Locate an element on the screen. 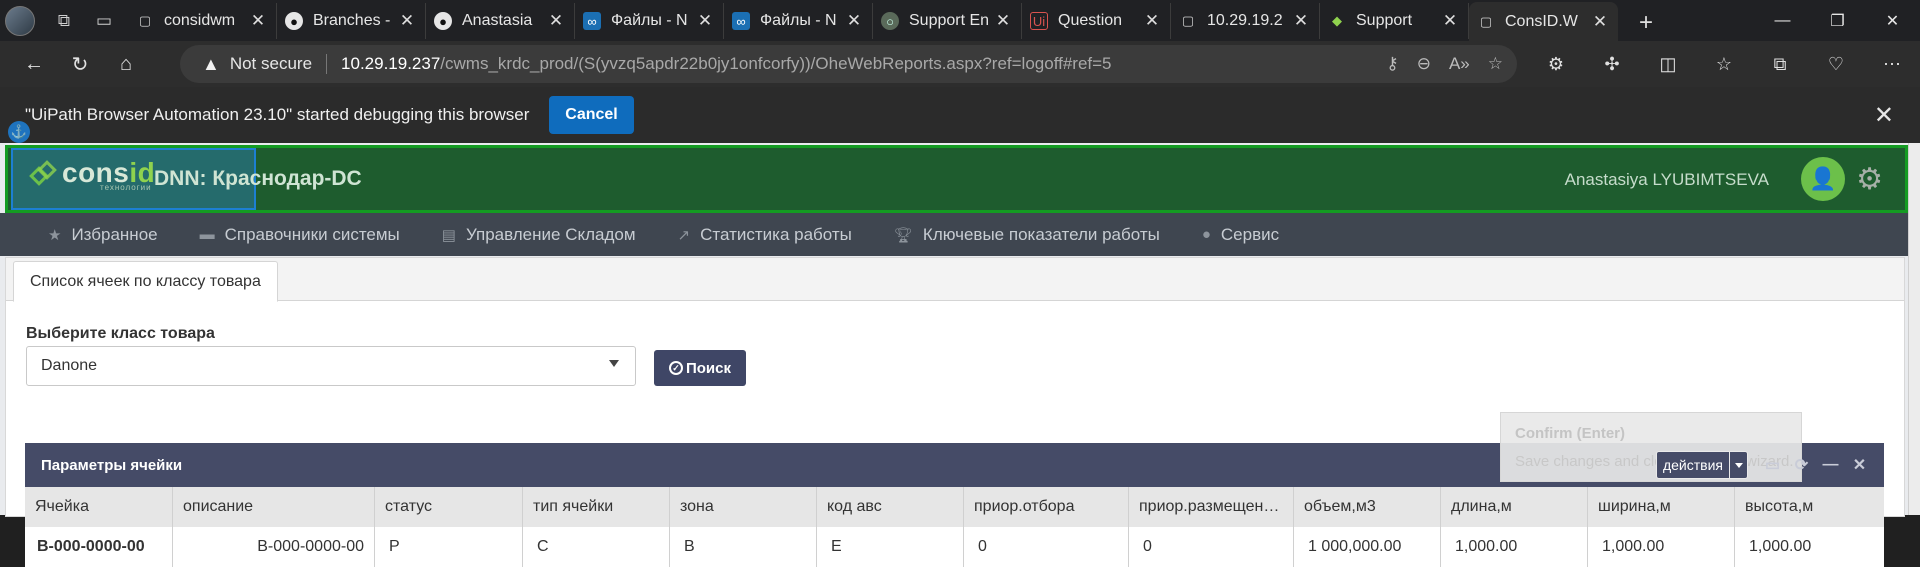 The width and height of the screenshot is (1920, 567). menu-item-kpi: 🏆︎ Ключевые показатели работы is located at coordinates (1027, 235).